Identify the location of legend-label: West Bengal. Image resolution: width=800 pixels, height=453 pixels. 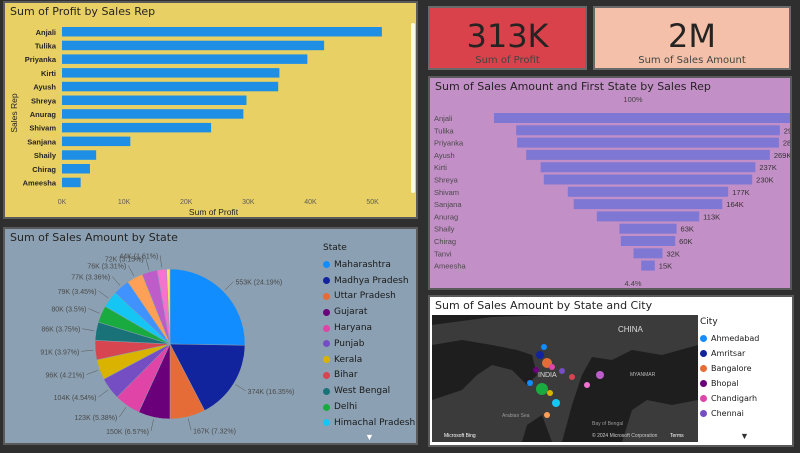
(362, 391).